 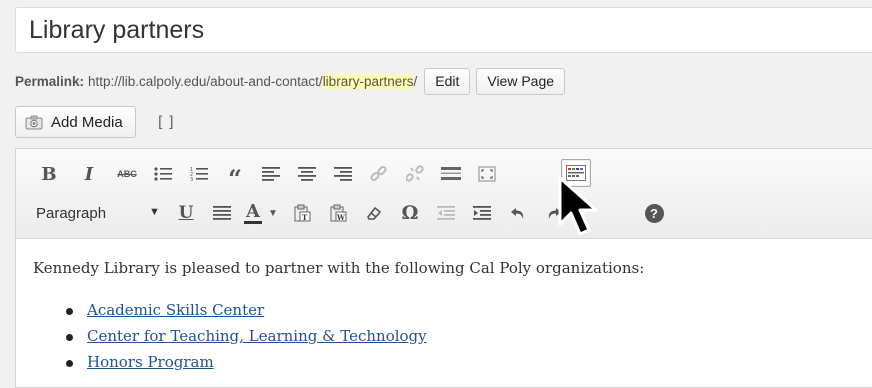 I want to click on numbered-list-icon: 123, so click(x=199, y=174).